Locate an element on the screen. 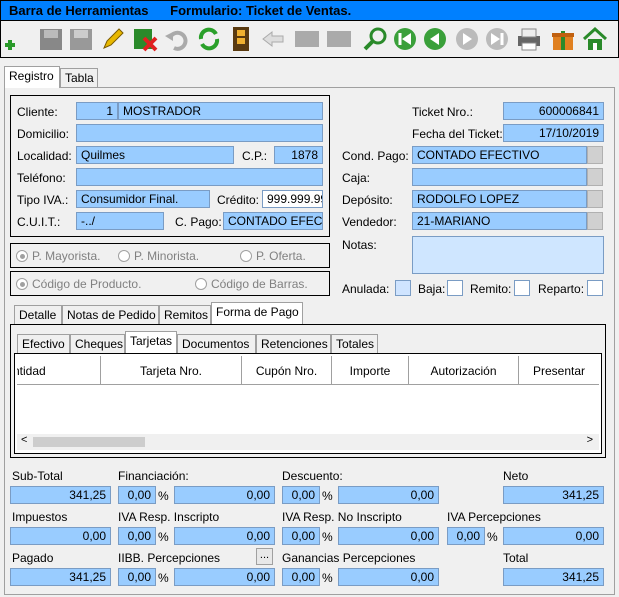 This screenshot has width=619, height=597. telefono-field is located at coordinates (199, 177).